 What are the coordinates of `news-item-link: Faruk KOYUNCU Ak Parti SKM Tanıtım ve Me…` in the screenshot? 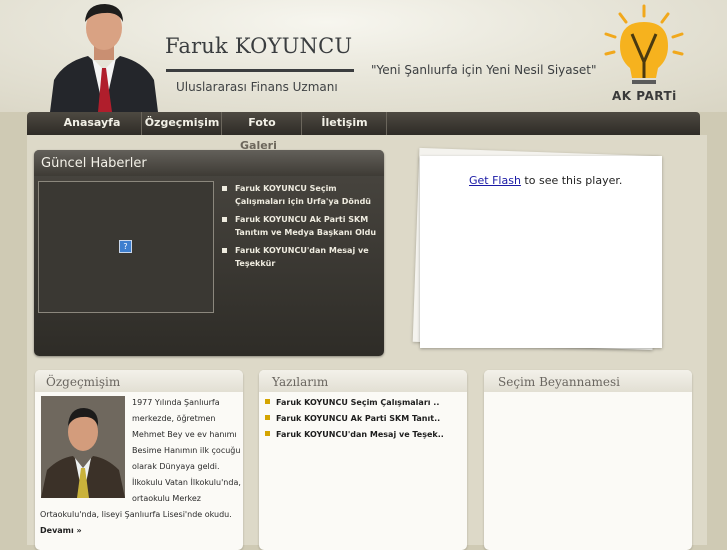 It's located at (305, 226).